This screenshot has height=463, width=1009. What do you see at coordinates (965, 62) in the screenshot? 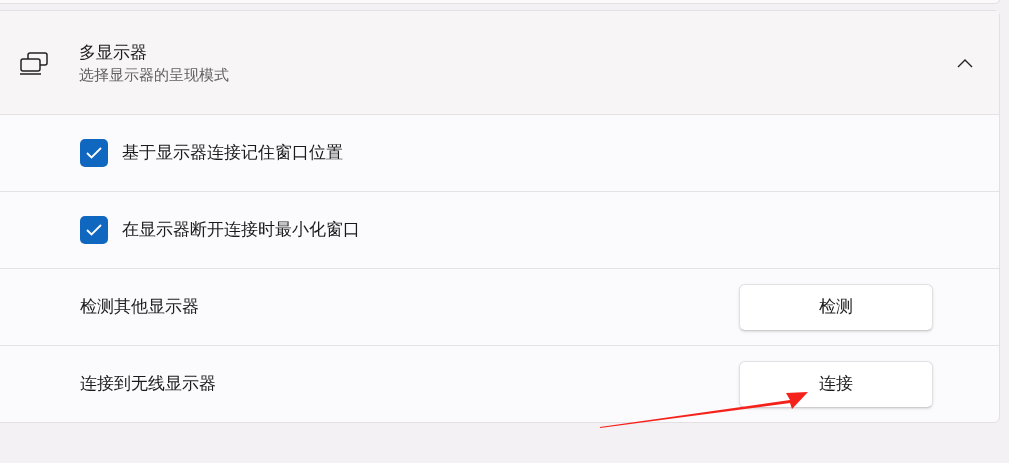
I see `chevron-up-icon` at bounding box center [965, 62].